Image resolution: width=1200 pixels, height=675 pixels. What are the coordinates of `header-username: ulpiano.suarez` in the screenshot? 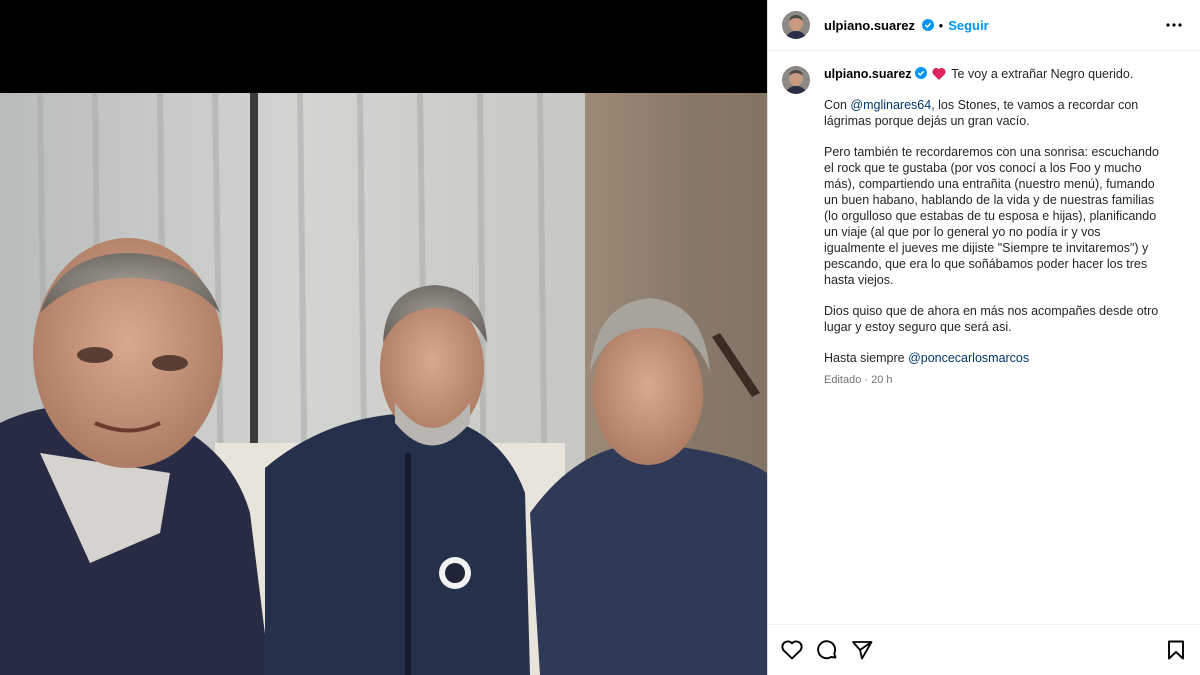 It's located at (879, 25).